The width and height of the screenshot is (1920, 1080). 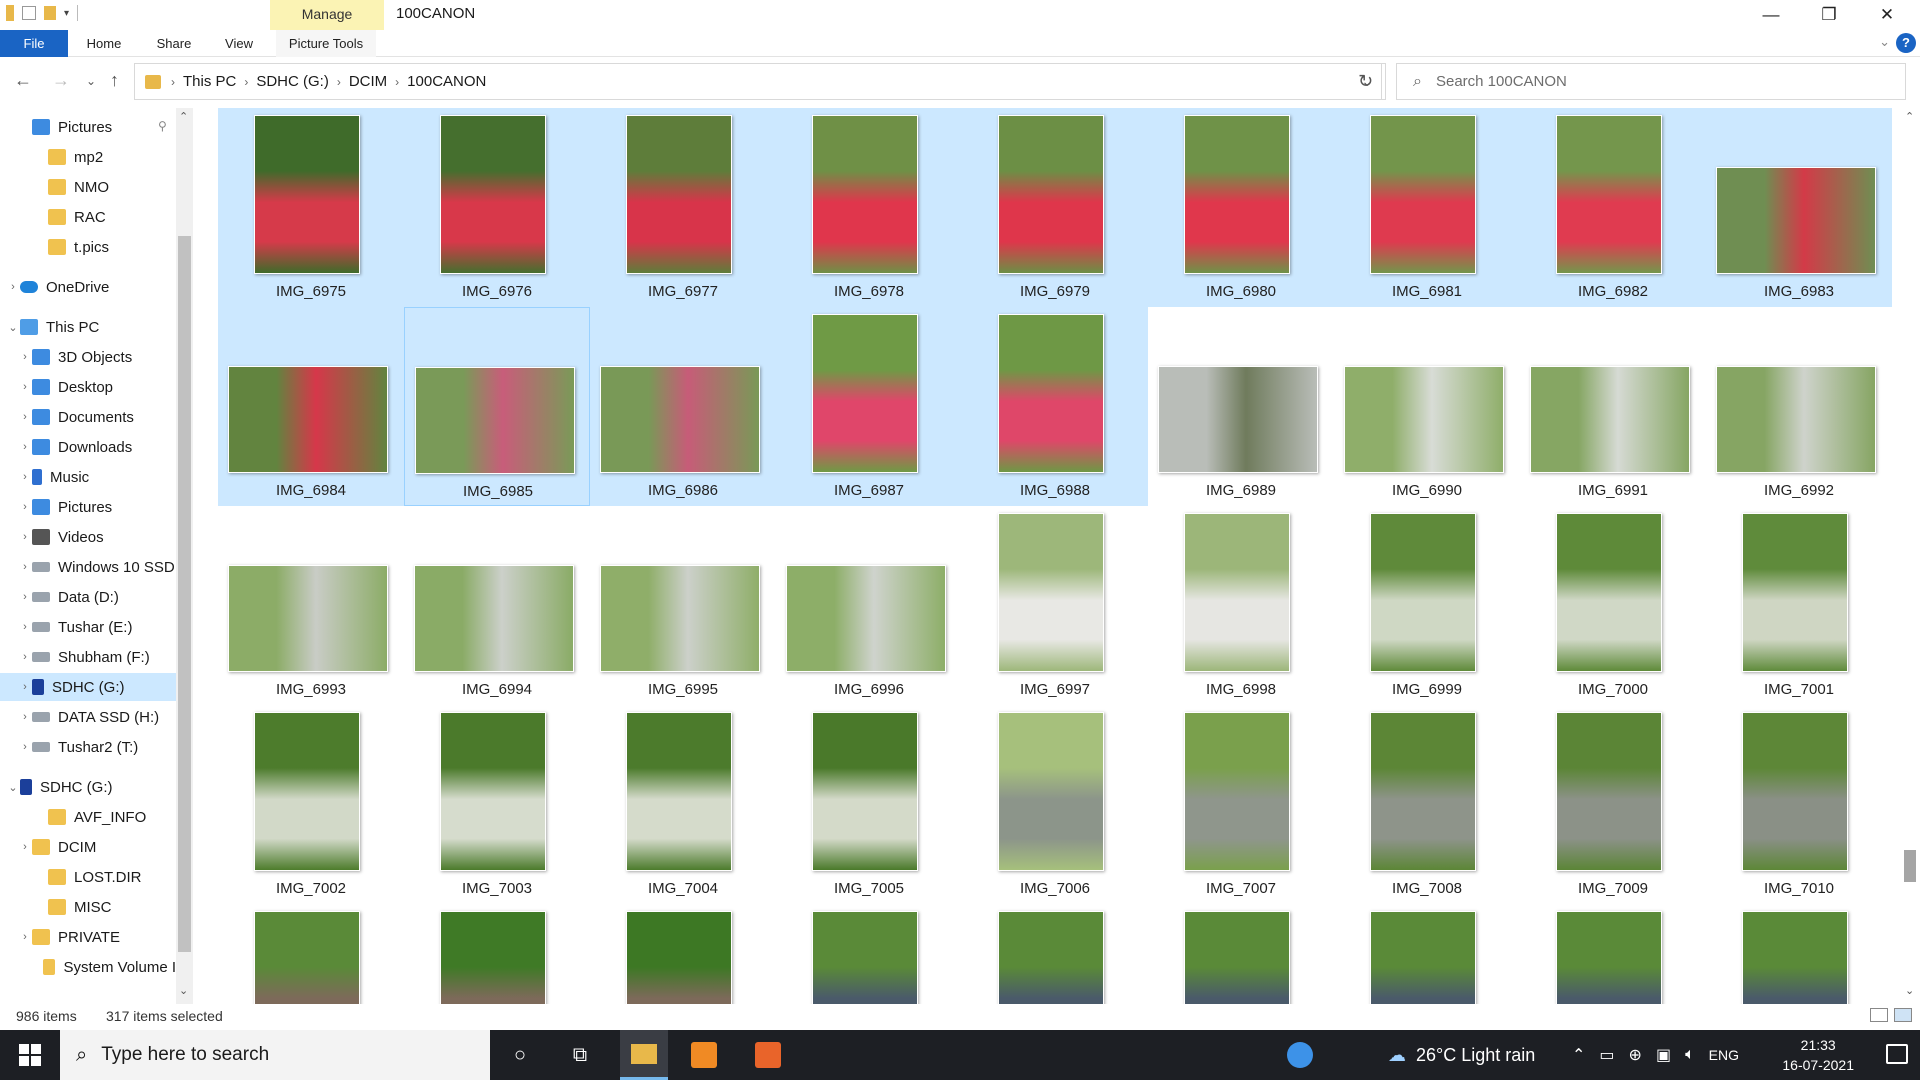 What do you see at coordinates (1241, 804) in the screenshot?
I see `file-tile: IMG_7007` at bounding box center [1241, 804].